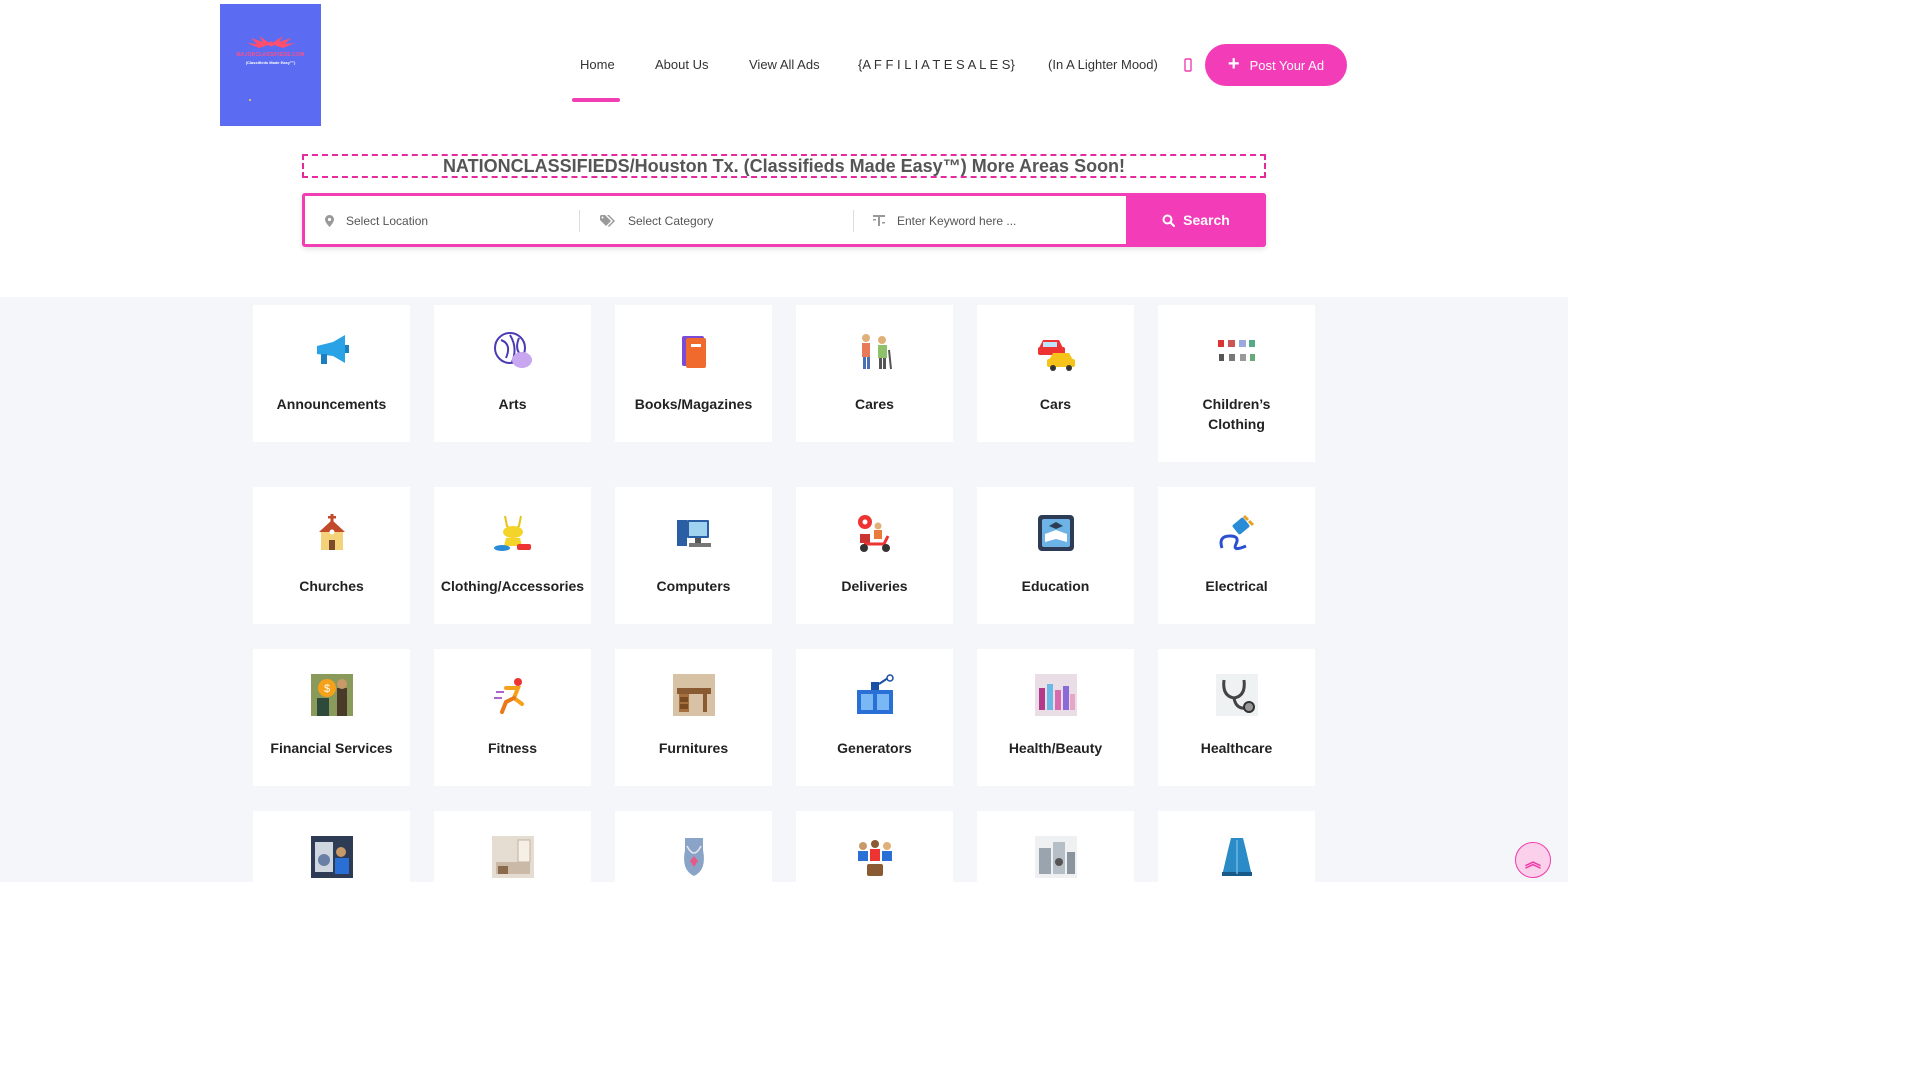  Describe the element at coordinates (693, 717) in the screenshot. I see `category-card: Furnitures` at that location.